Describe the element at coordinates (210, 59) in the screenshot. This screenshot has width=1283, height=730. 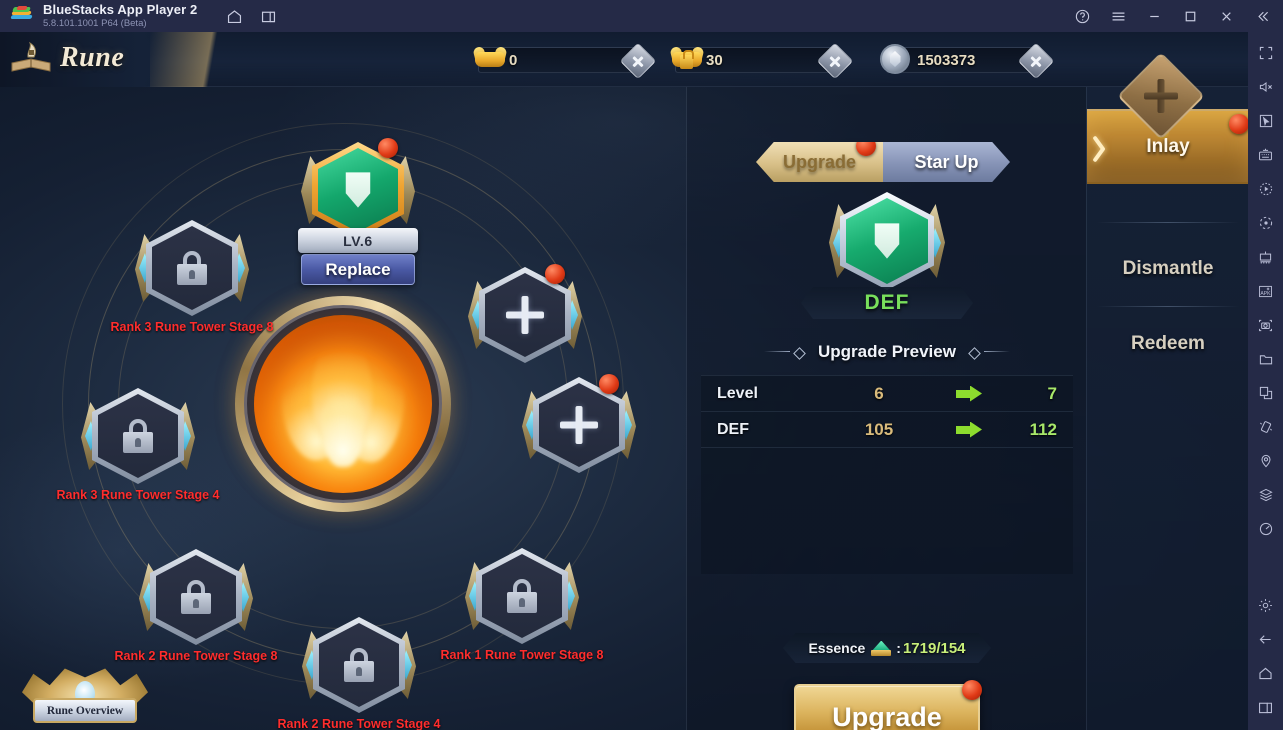
I see `header-sweep-decoration` at that location.